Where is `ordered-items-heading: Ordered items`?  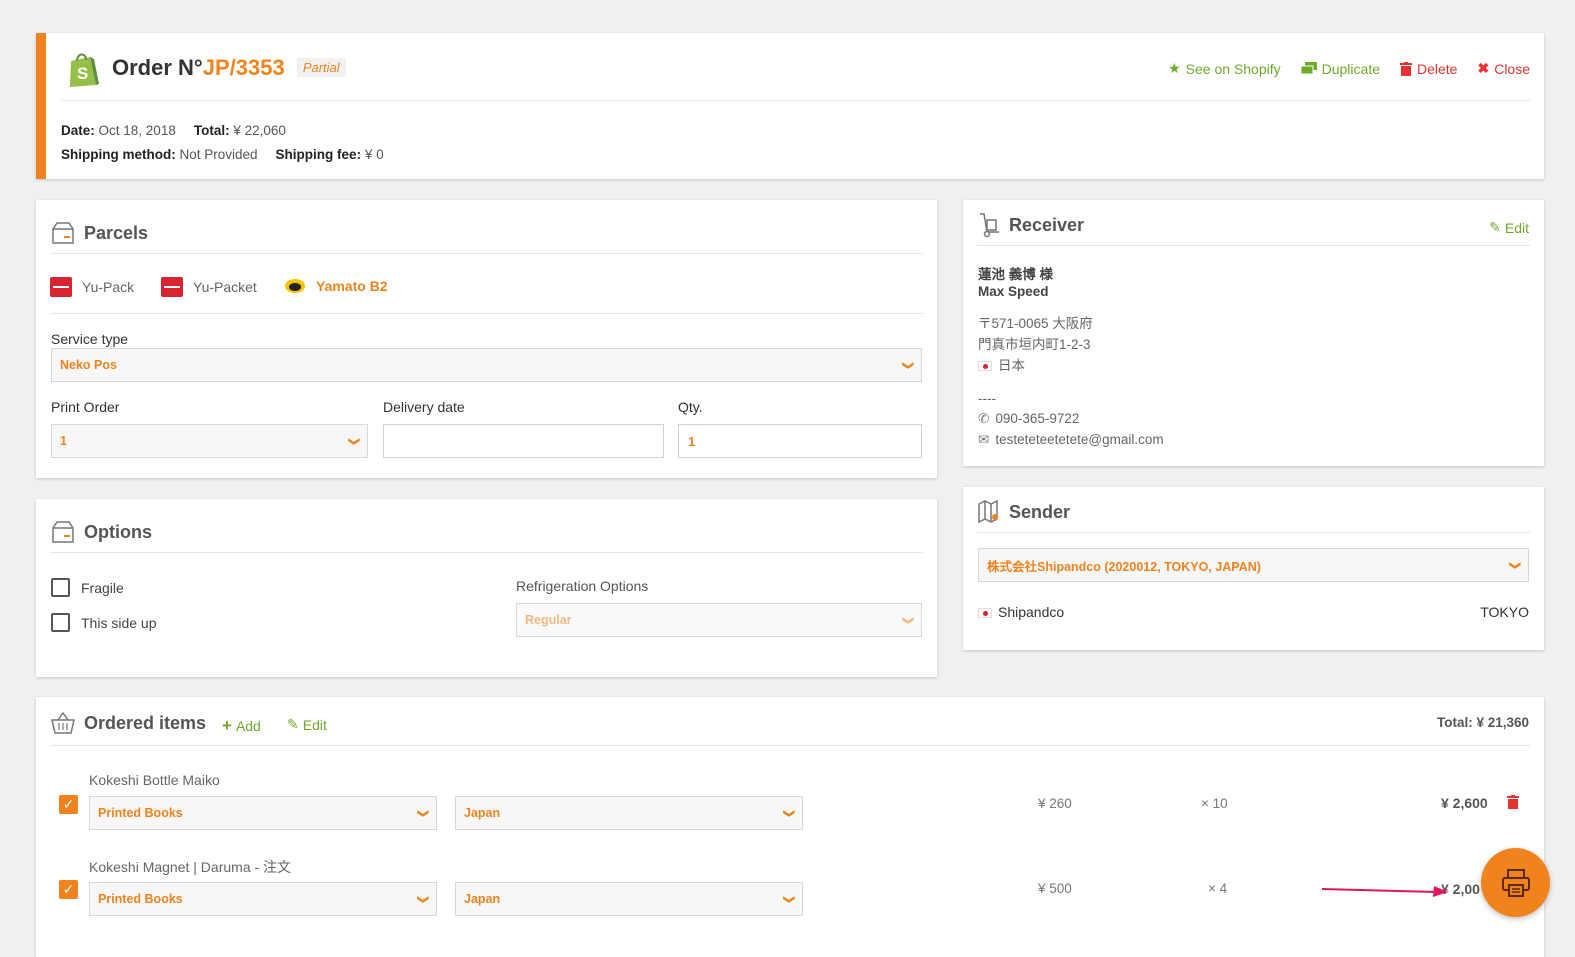 ordered-items-heading: Ordered items is located at coordinates (128, 723).